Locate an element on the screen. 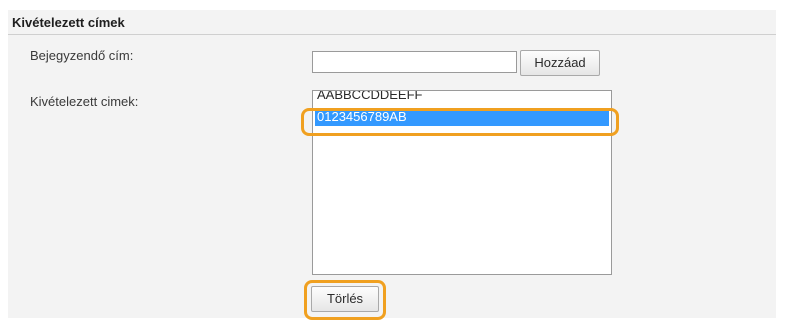 The image size is (785, 327). address-label: Bejegyzendő cím: is located at coordinates (82, 55).